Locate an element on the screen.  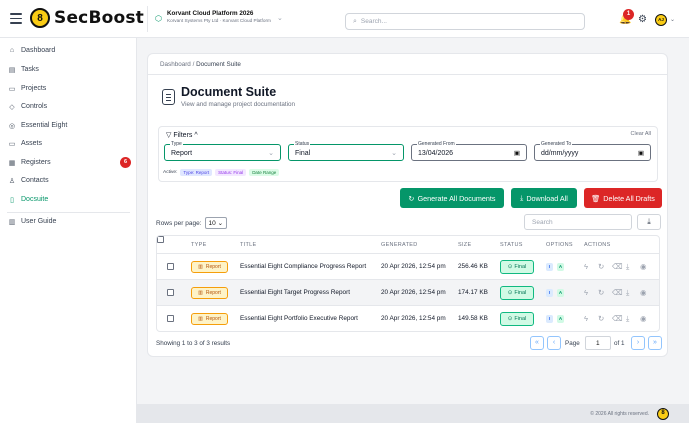
header-type: TYPE is located at coordinates (199, 245).